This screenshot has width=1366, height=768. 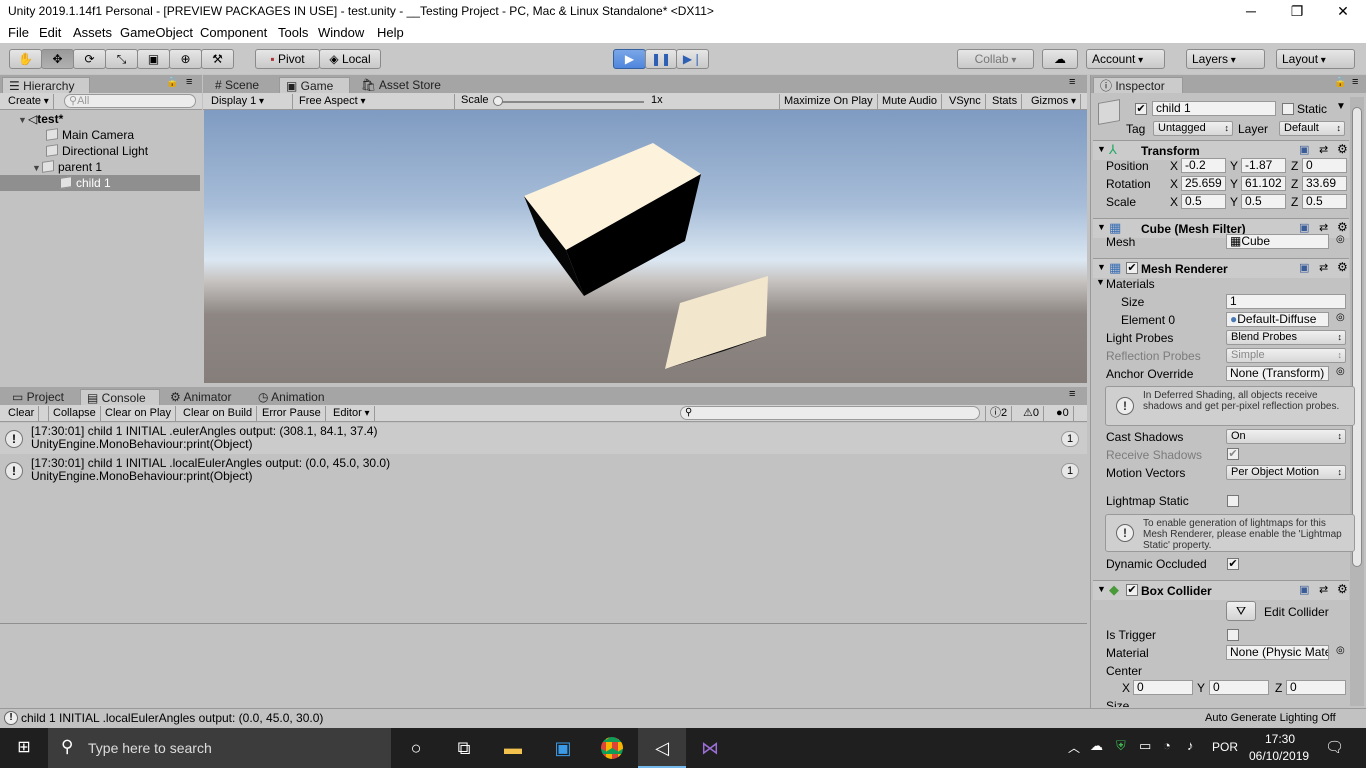 What do you see at coordinates (1334, 747) in the screenshot?
I see `notifications-icon: 🗨` at bounding box center [1334, 747].